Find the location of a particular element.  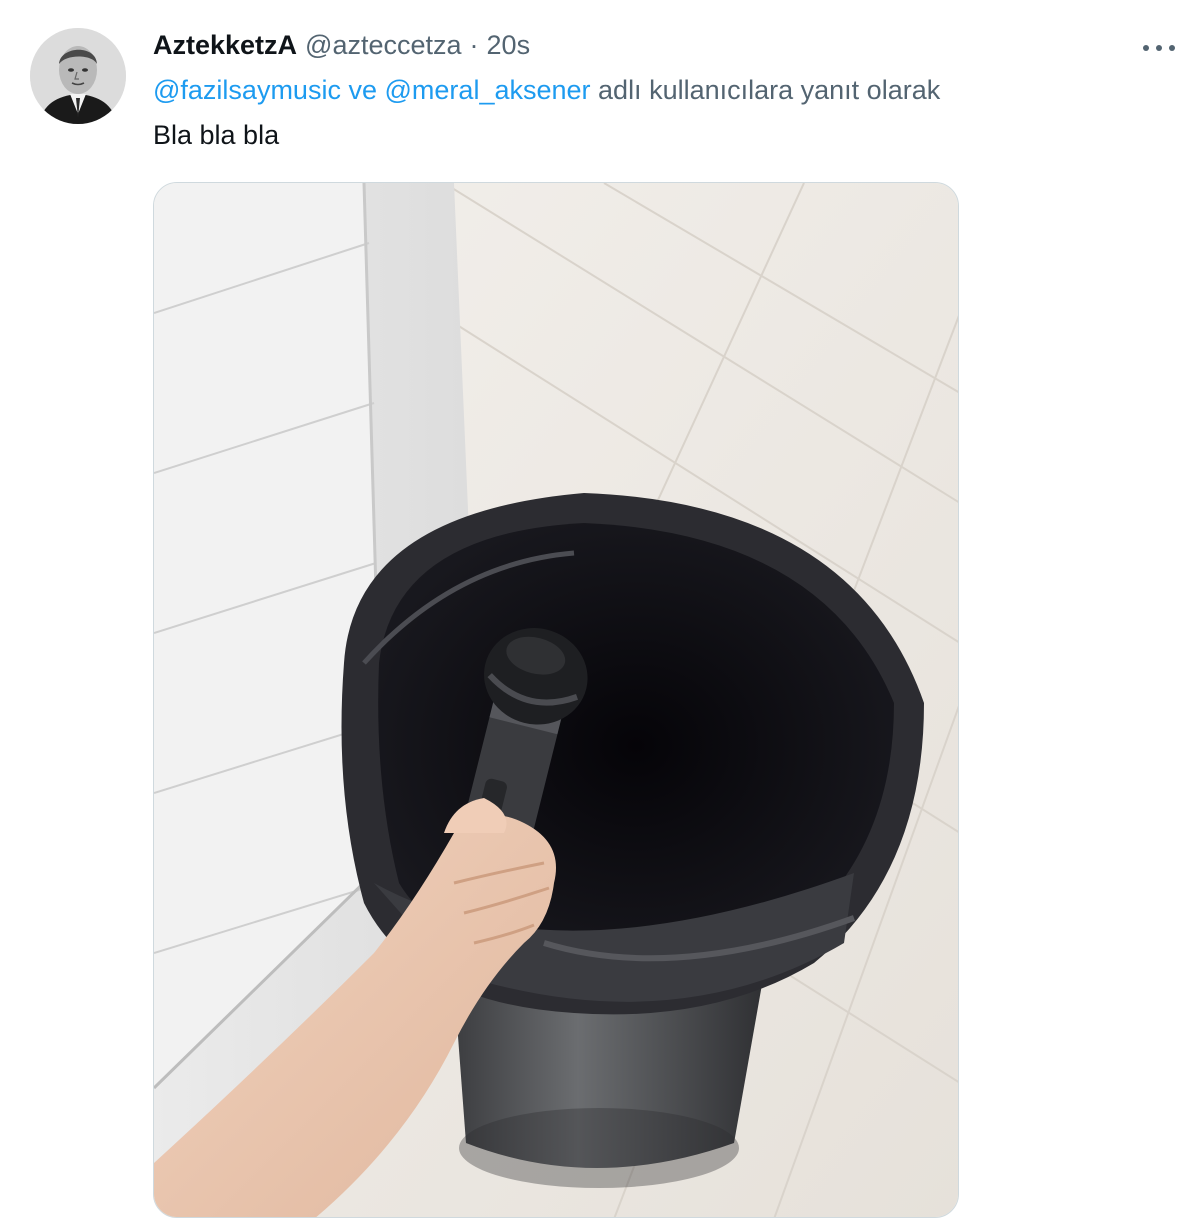

mention-link-1: @fazilsaymusic is located at coordinates (247, 90).